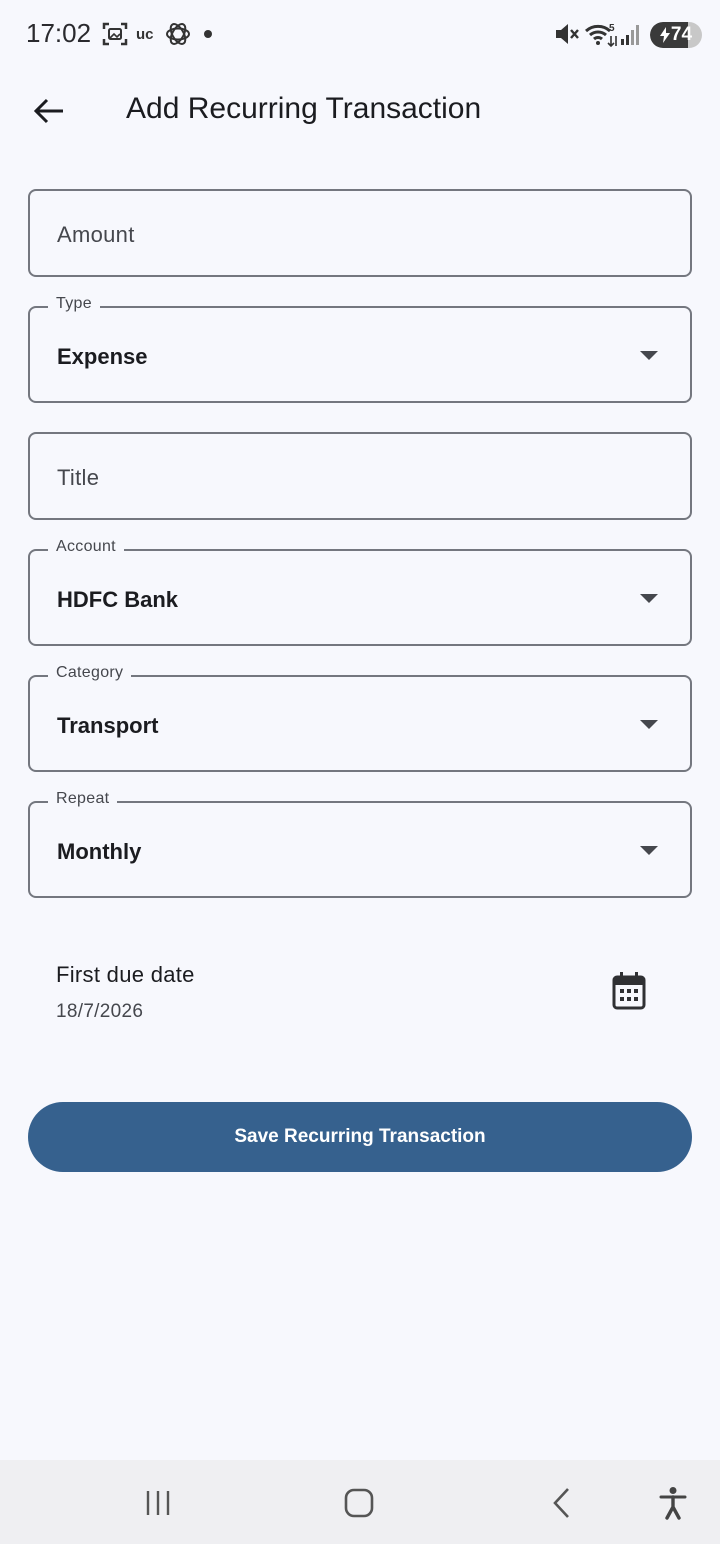 The width and height of the screenshot is (720, 1544). What do you see at coordinates (681, 34) in the screenshot?
I see `battery-percent: 74` at bounding box center [681, 34].